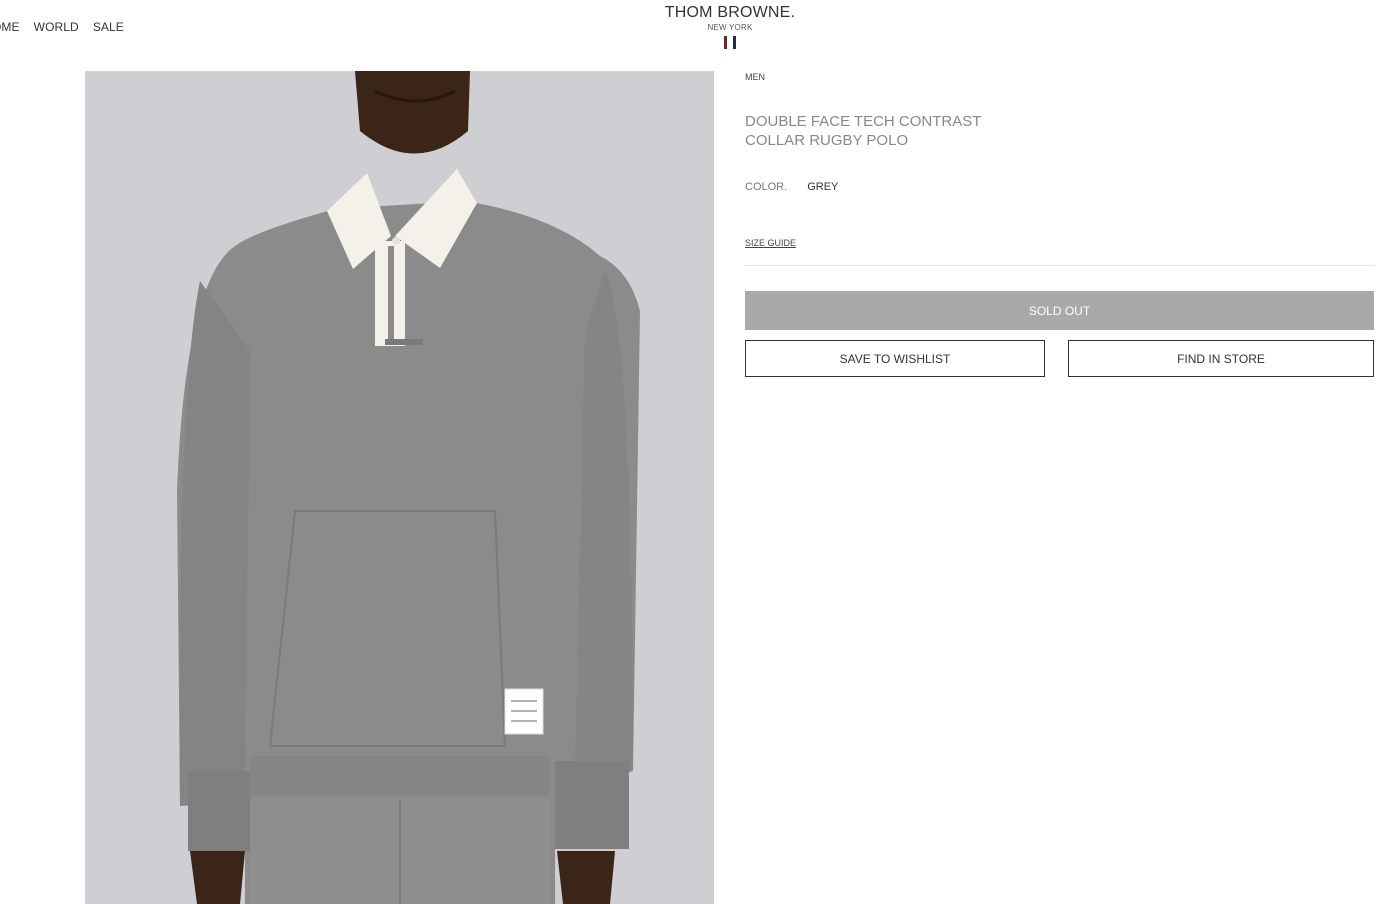 The width and height of the screenshot is (1395, 904). Describe the element at coordinates (1059, 310) in the screenshot. I see `sold-out-button: SOLD OUT` at that location.